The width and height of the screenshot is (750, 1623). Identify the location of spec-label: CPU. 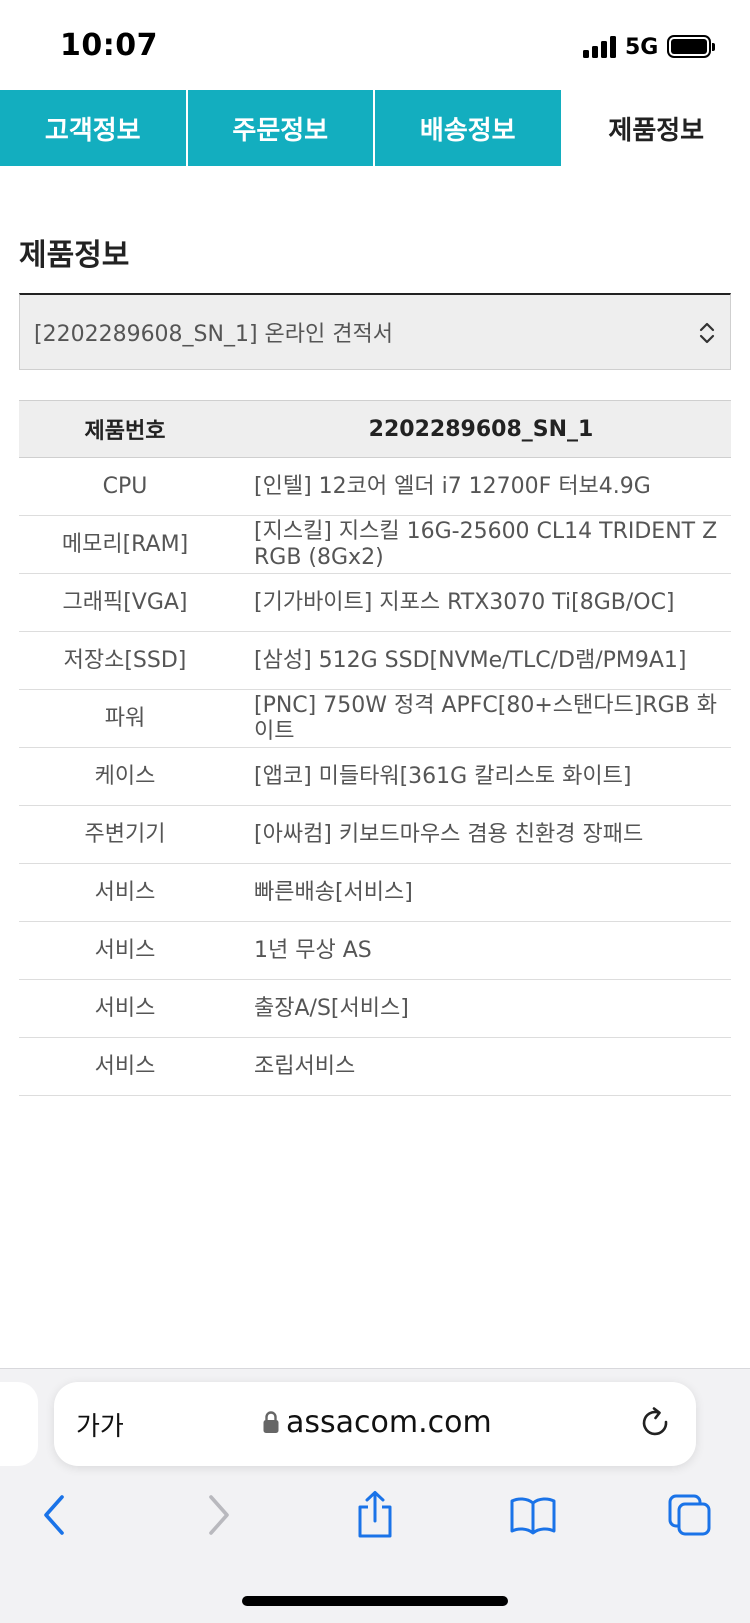
(125, 486).